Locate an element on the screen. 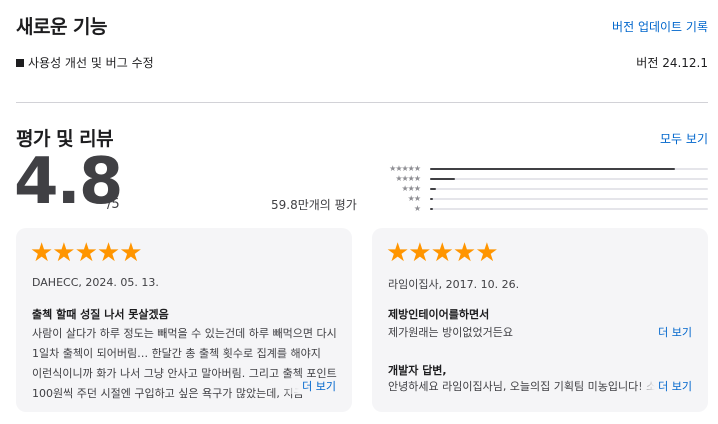 Image resolution: width=718 pixels, height=424 pixels. rating-count: 59.8만개의 평가 is located at coordinates (314, 205).